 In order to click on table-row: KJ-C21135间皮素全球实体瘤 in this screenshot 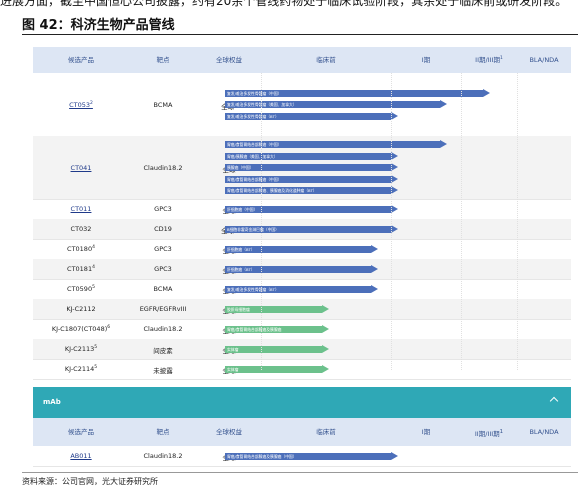, I will do `click(302, 349)`.